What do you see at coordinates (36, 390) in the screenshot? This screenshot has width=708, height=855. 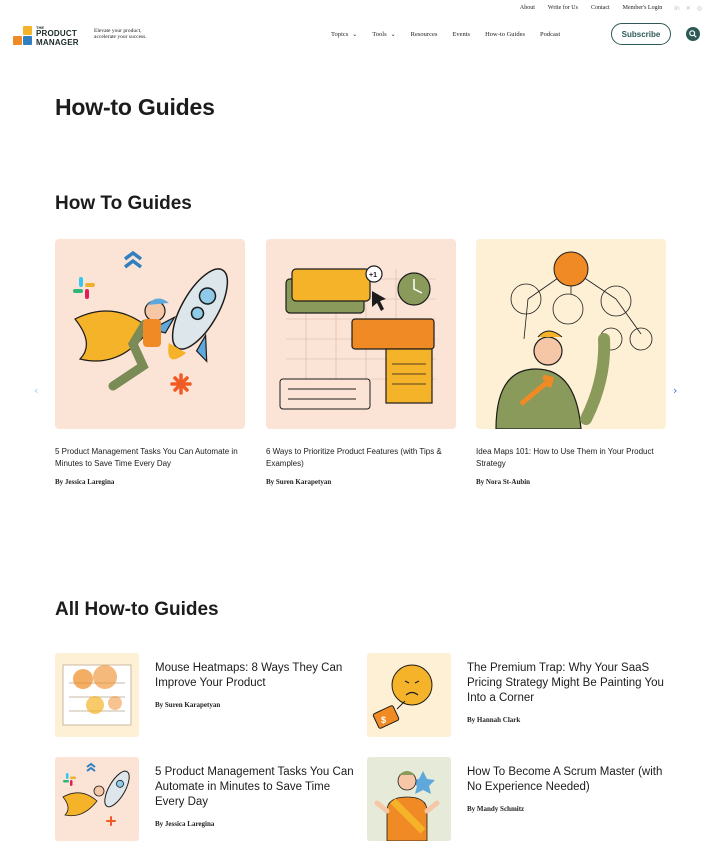 I see `carousel-prev-arrow-icon: ‹` at bounding box center [36, 390].